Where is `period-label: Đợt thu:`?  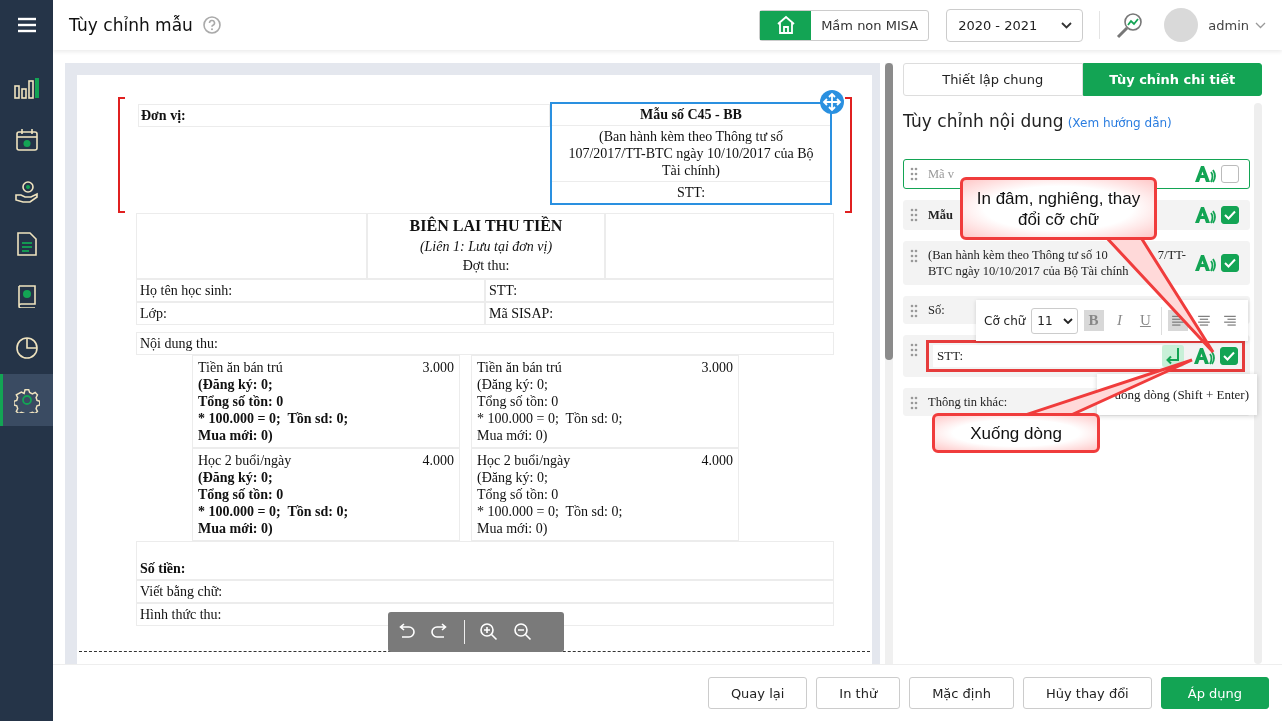
period-label: Đợt thu: is located at coordinates (486, 265).